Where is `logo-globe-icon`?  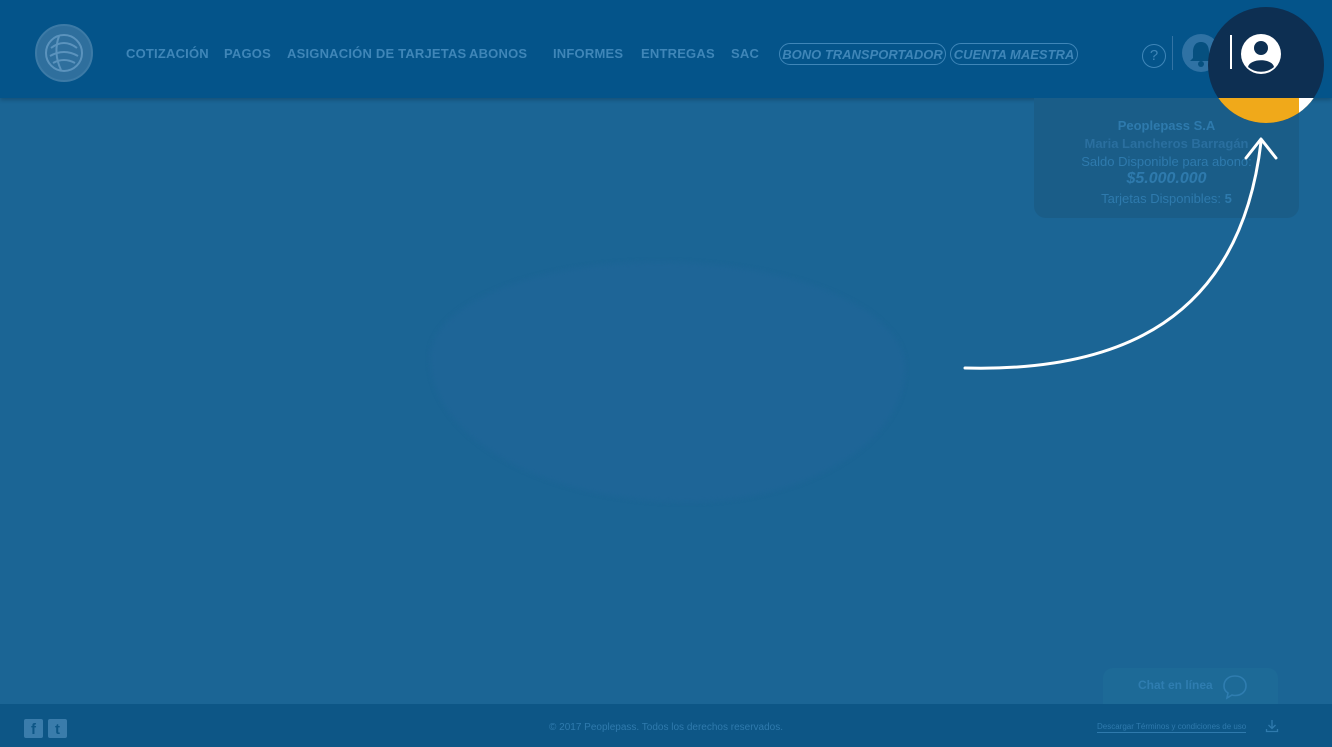 logo-globe-icon is located at coordinates (64, 53).